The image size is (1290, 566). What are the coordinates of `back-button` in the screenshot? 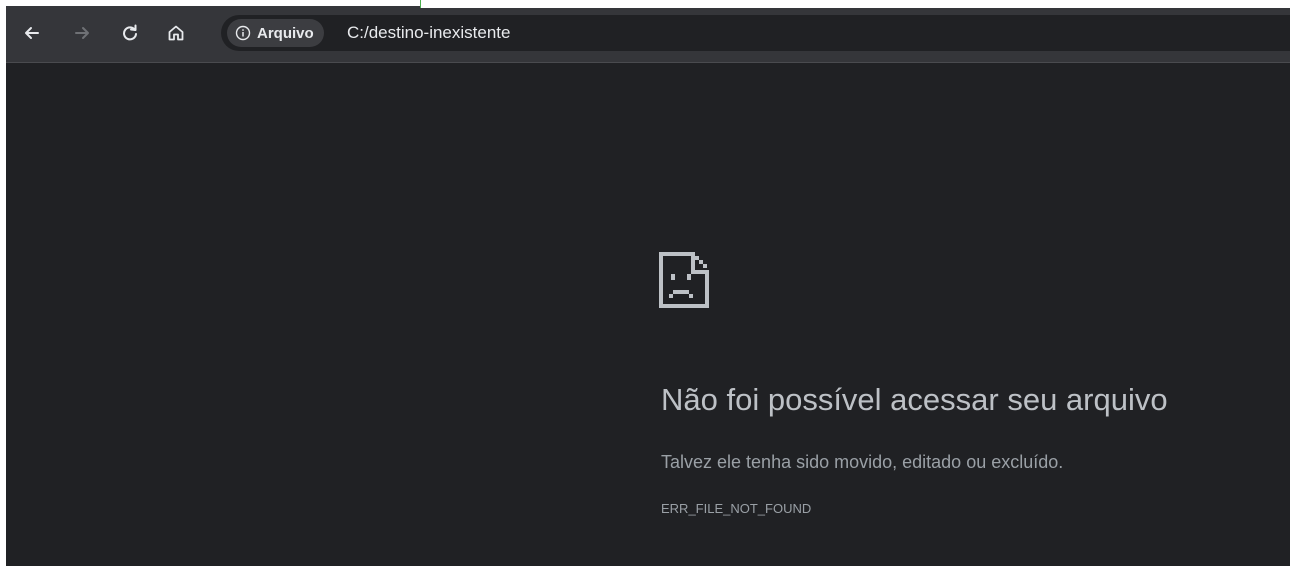 It's located at (32, 33).